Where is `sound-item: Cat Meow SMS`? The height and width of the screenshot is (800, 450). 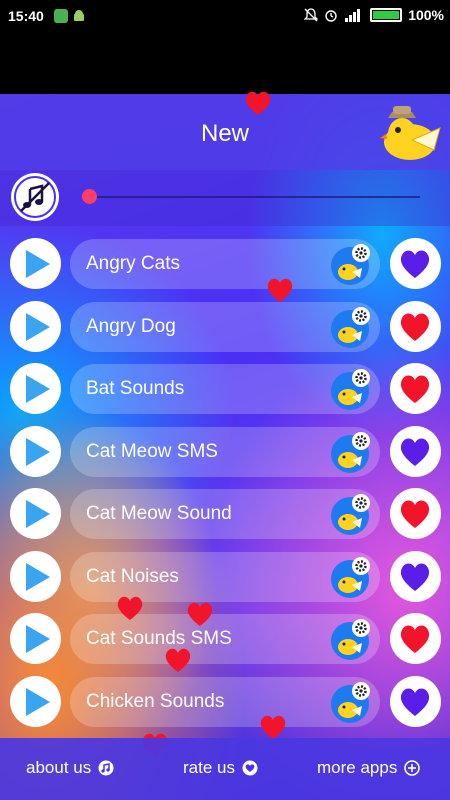 sound-item: Cat Meow SMS is located at coordinates (225, 452).